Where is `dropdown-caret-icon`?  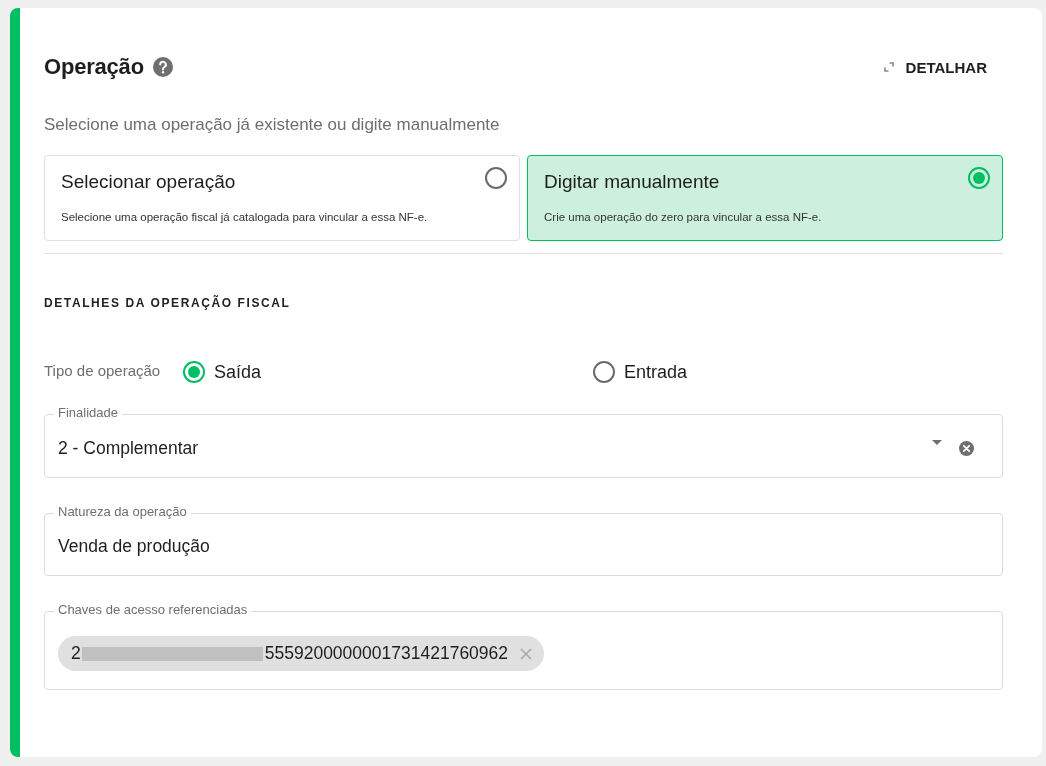 dropdown-caret-icon is located at coordinates (937, 442).